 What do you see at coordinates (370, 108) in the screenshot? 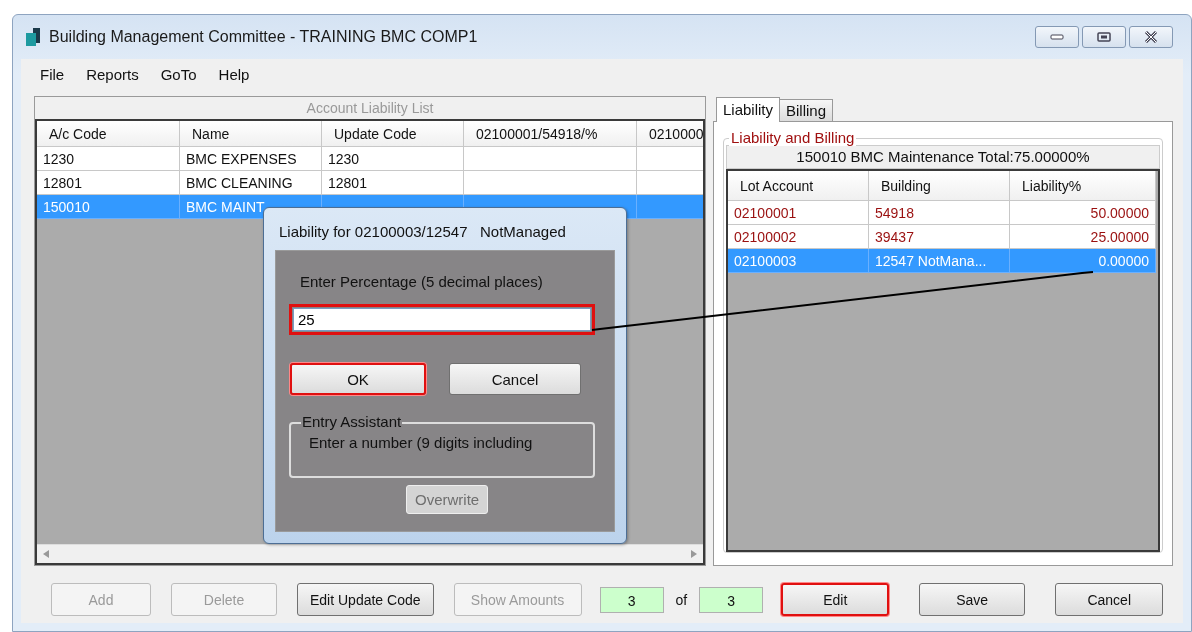
I see `panel-title: Account Liability List` at bounding box center [370, 108].